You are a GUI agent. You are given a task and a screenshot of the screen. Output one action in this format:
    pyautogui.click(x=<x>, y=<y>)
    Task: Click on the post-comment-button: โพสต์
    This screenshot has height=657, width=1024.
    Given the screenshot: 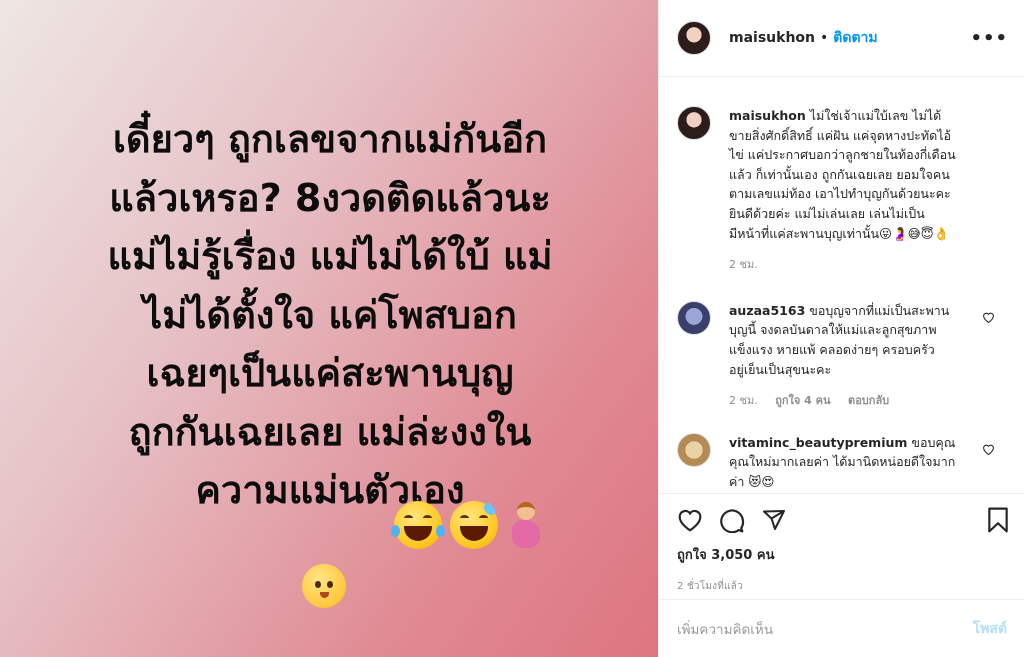 What is the action you would take?
    pyautogui.click(x=990, y=629)
    